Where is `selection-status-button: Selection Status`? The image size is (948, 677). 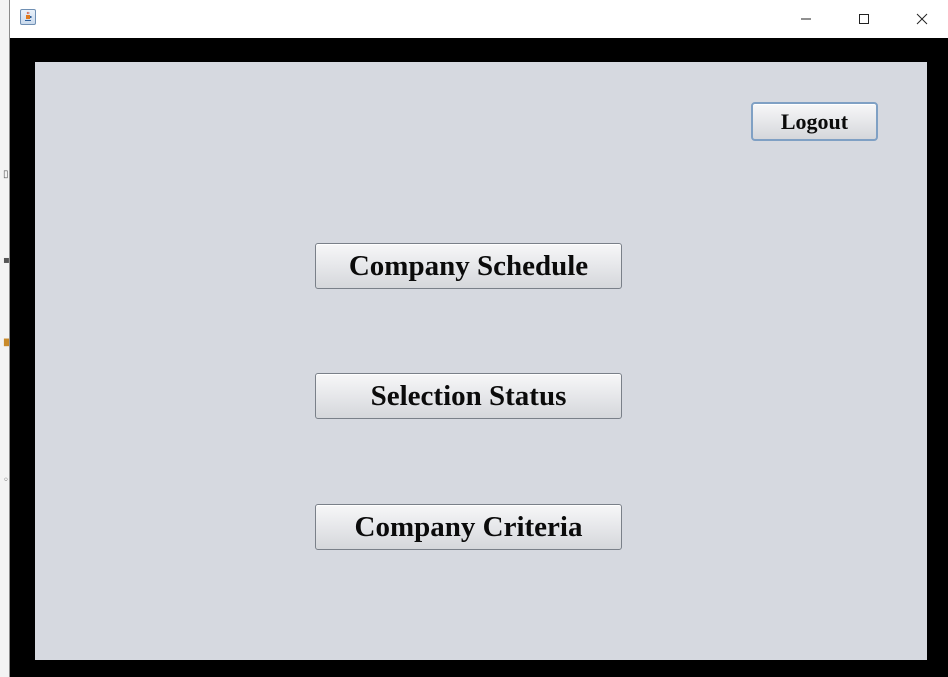 selection-status-button: Selection Status is located at coordinates (468, 396).